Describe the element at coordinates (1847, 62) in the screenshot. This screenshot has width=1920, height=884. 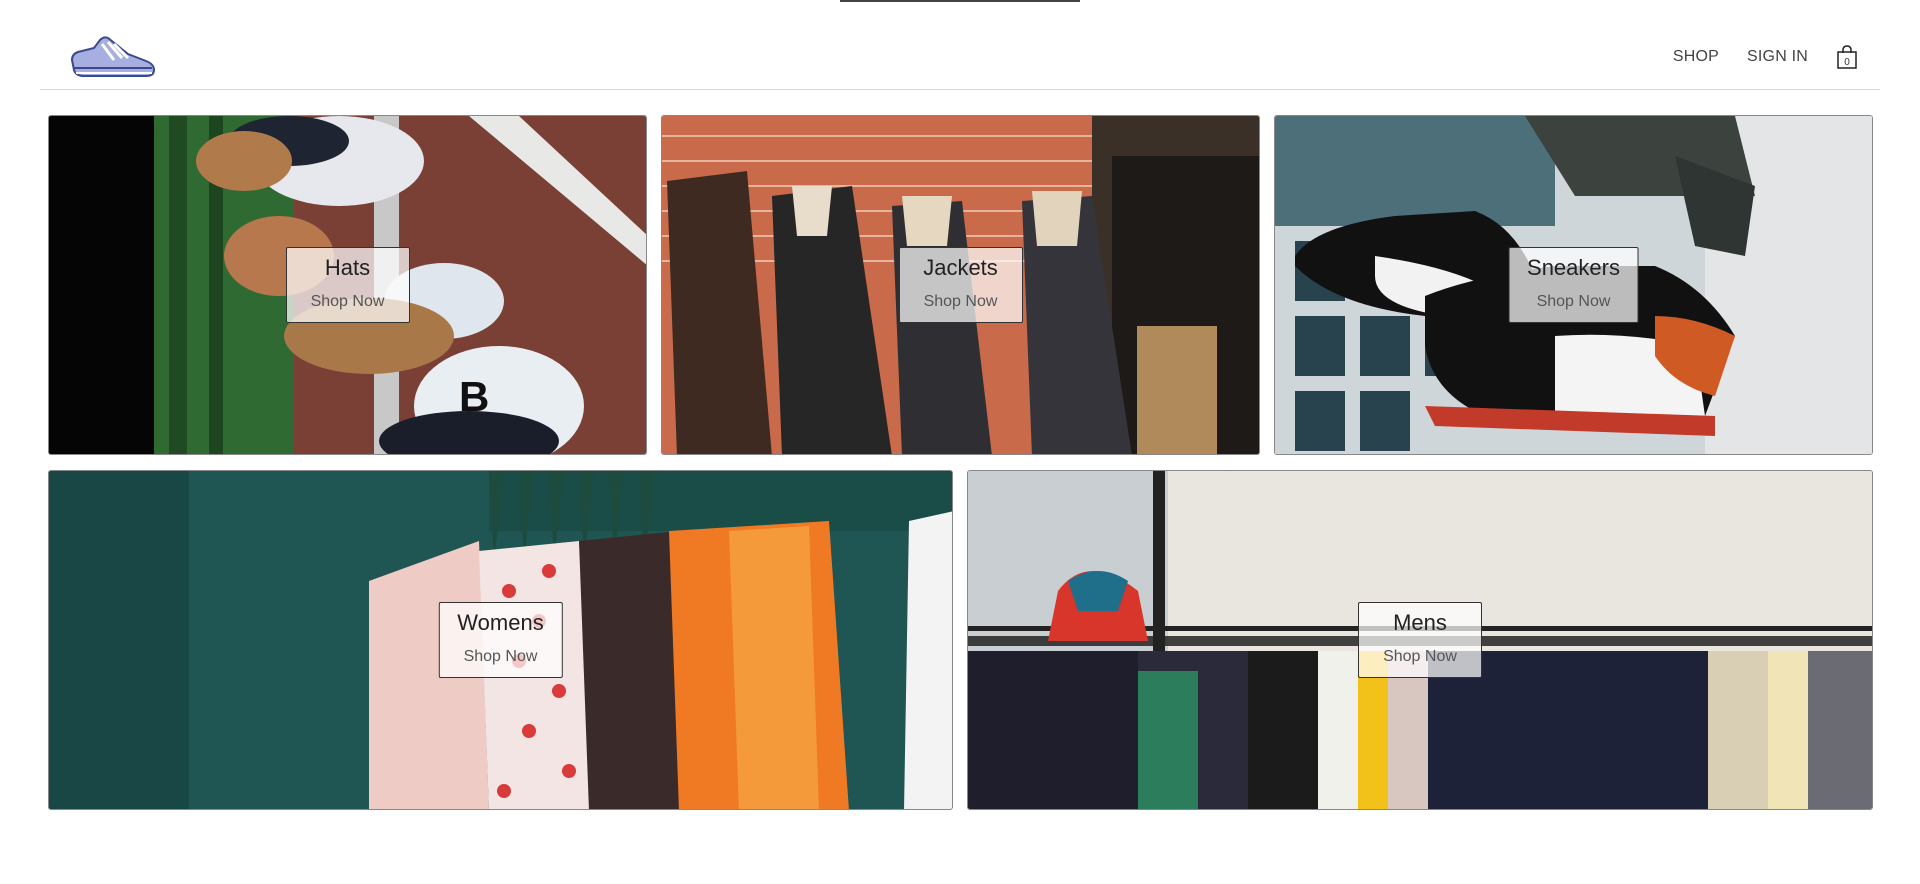
I see `cart-count: 0` at that location.